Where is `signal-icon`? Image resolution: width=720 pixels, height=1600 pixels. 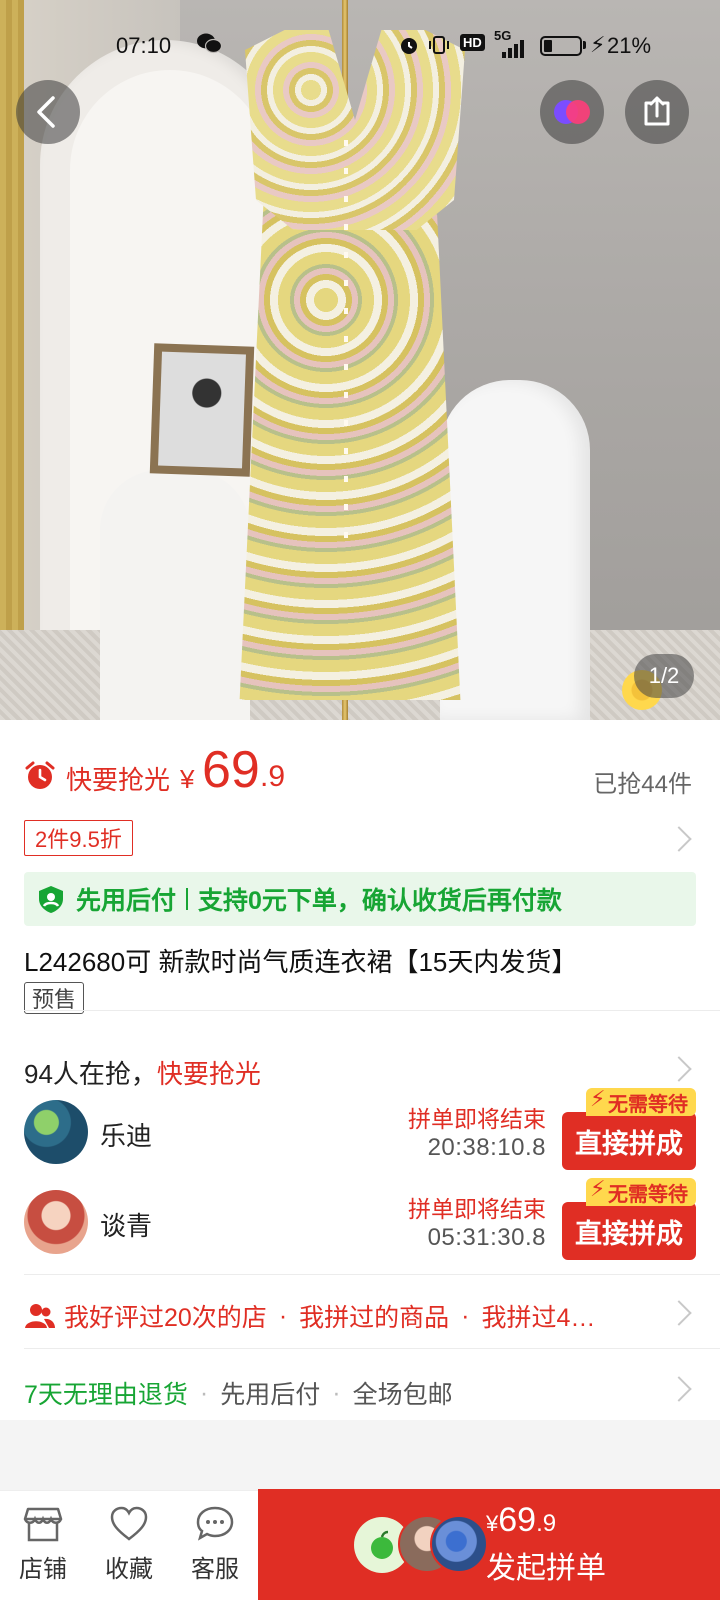
signal-icon is located at coordinates (513, 49).